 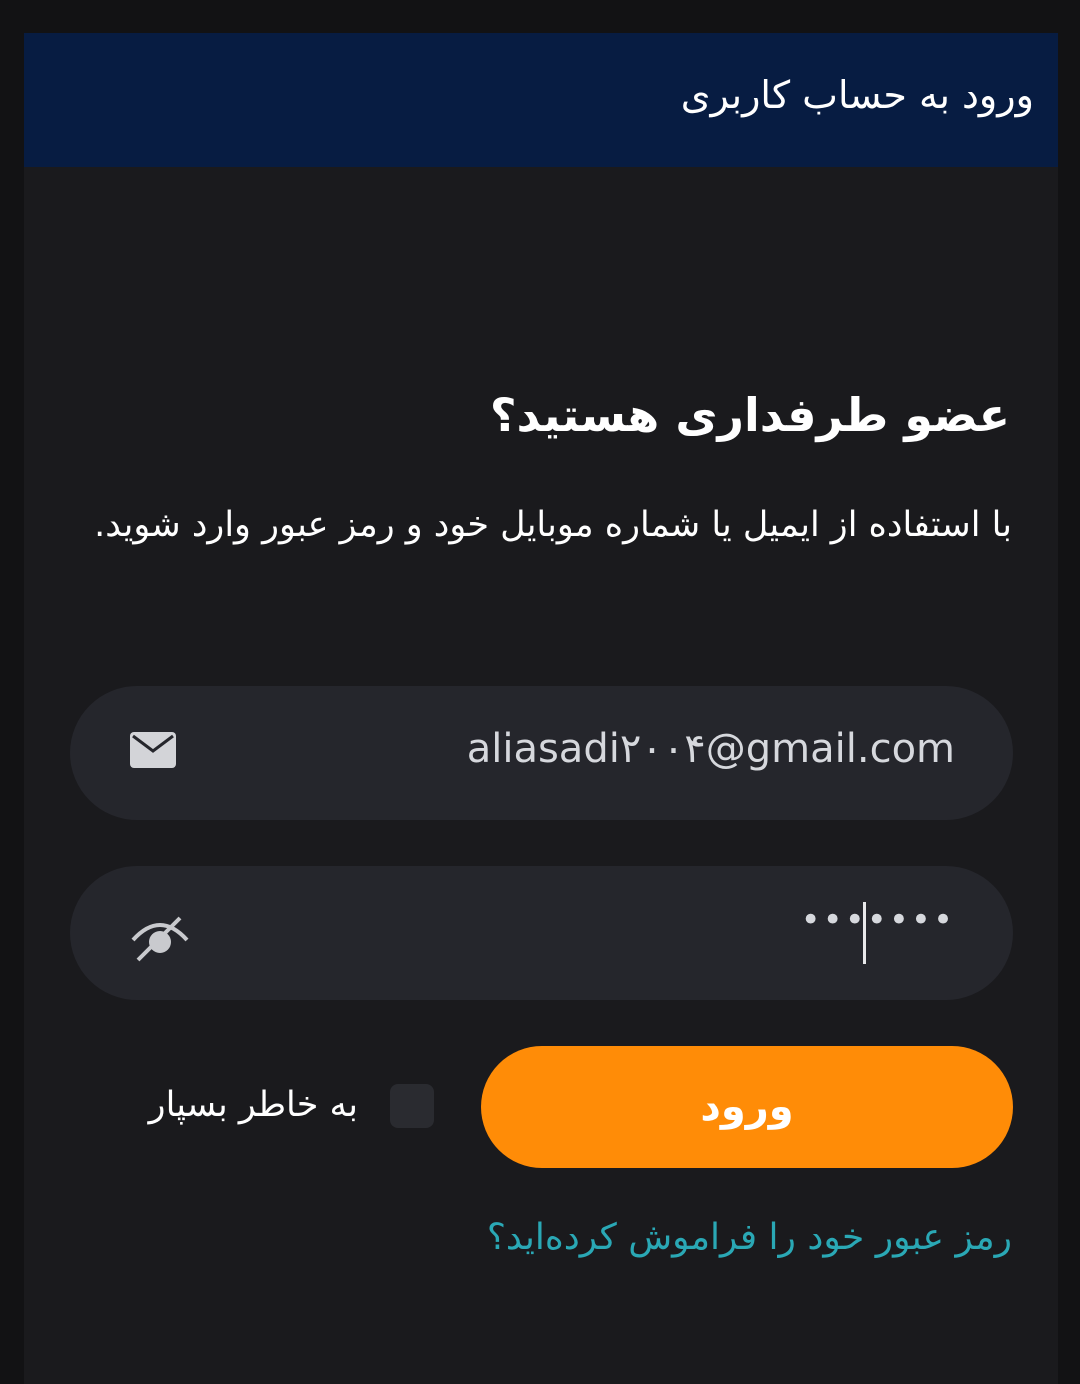 What do you see at coordinates (710, 749) in the screenshot?
I see `email-value: aliasadi۲۰۰۴@gmail.com` at bounding box center [710, 749].